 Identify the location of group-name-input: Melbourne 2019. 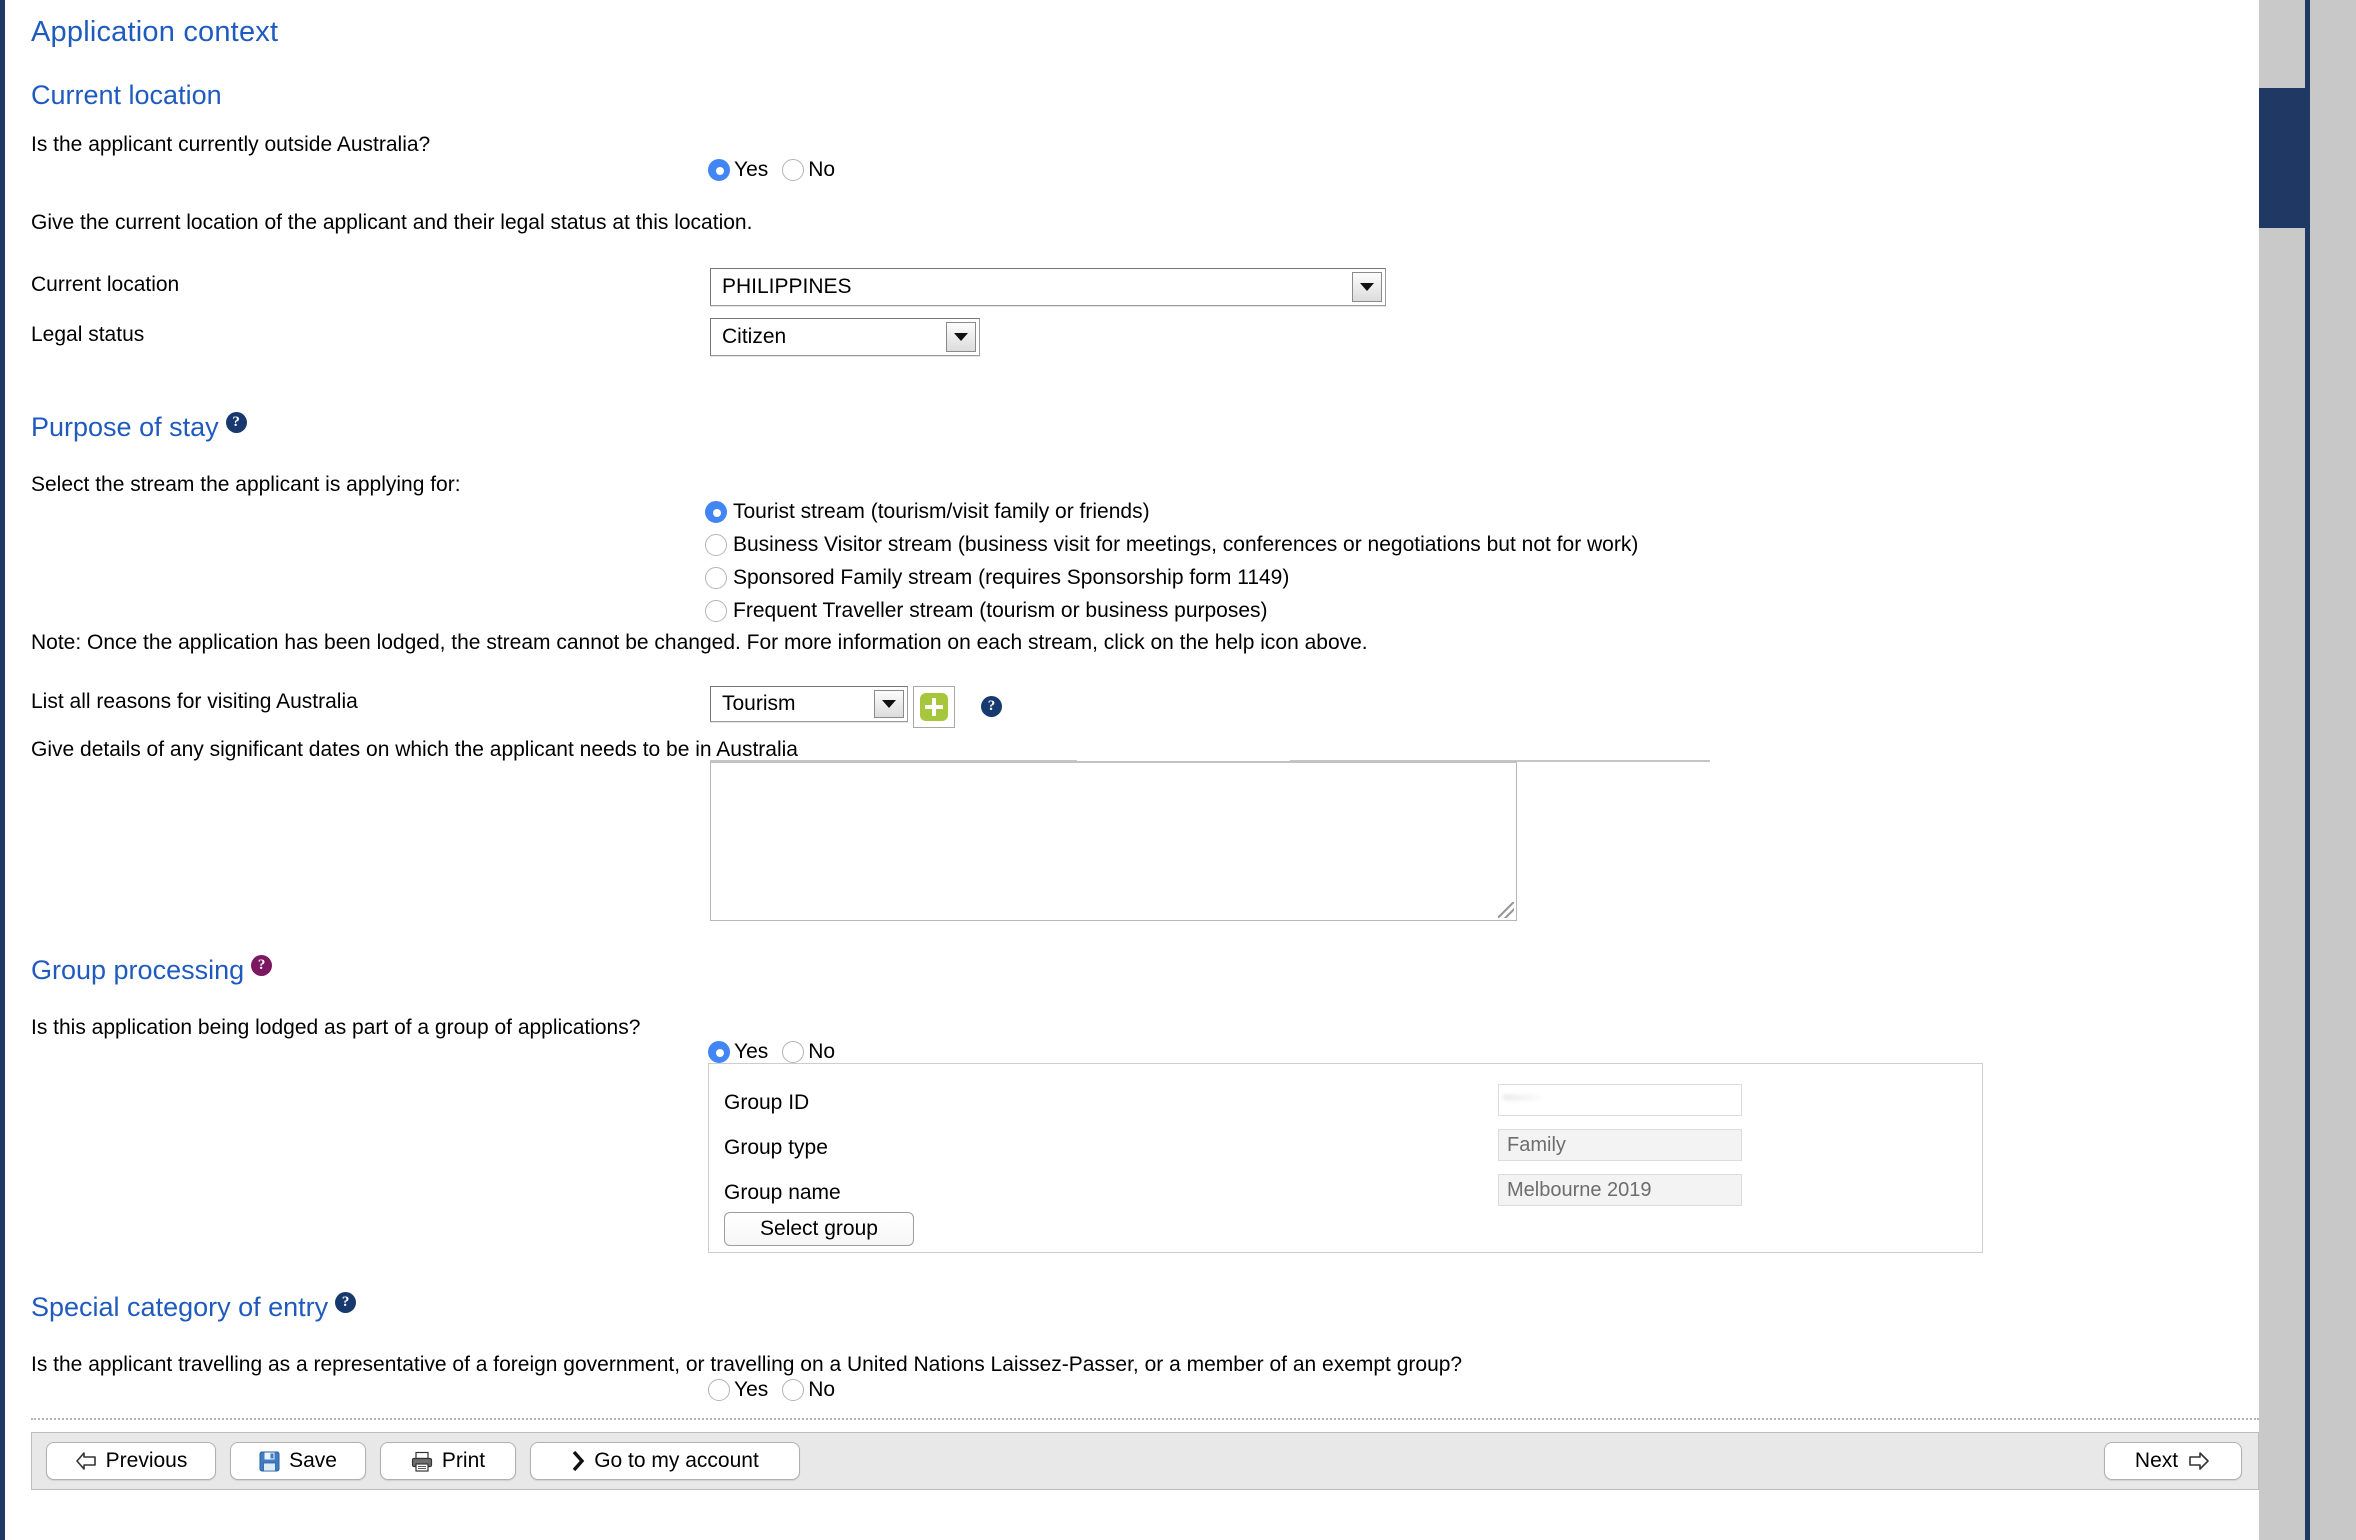
(1620, 1190).